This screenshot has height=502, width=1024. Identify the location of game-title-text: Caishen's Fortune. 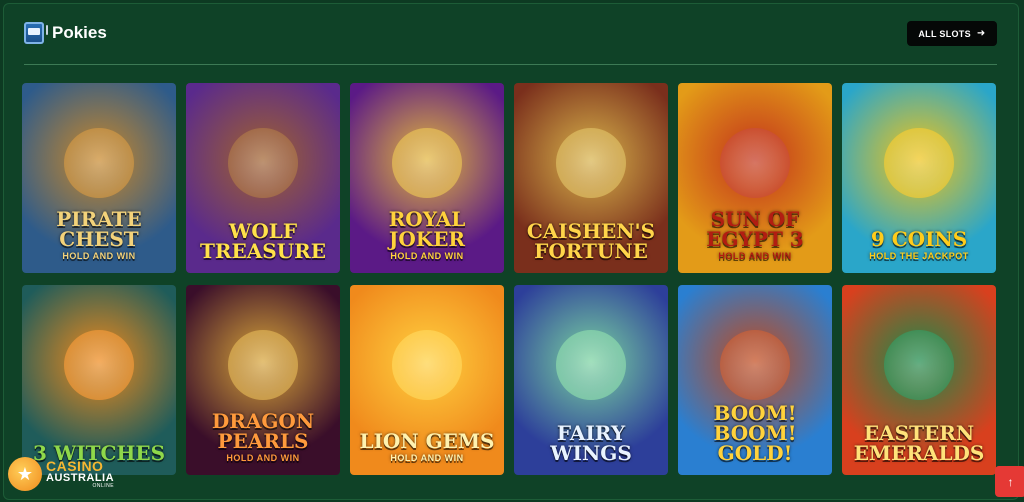
(591, 241).